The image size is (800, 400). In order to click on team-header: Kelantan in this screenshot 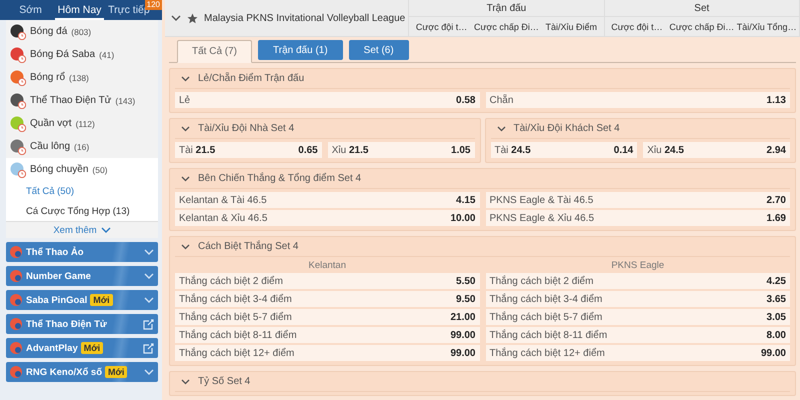, I will do `click(327, 265)`.